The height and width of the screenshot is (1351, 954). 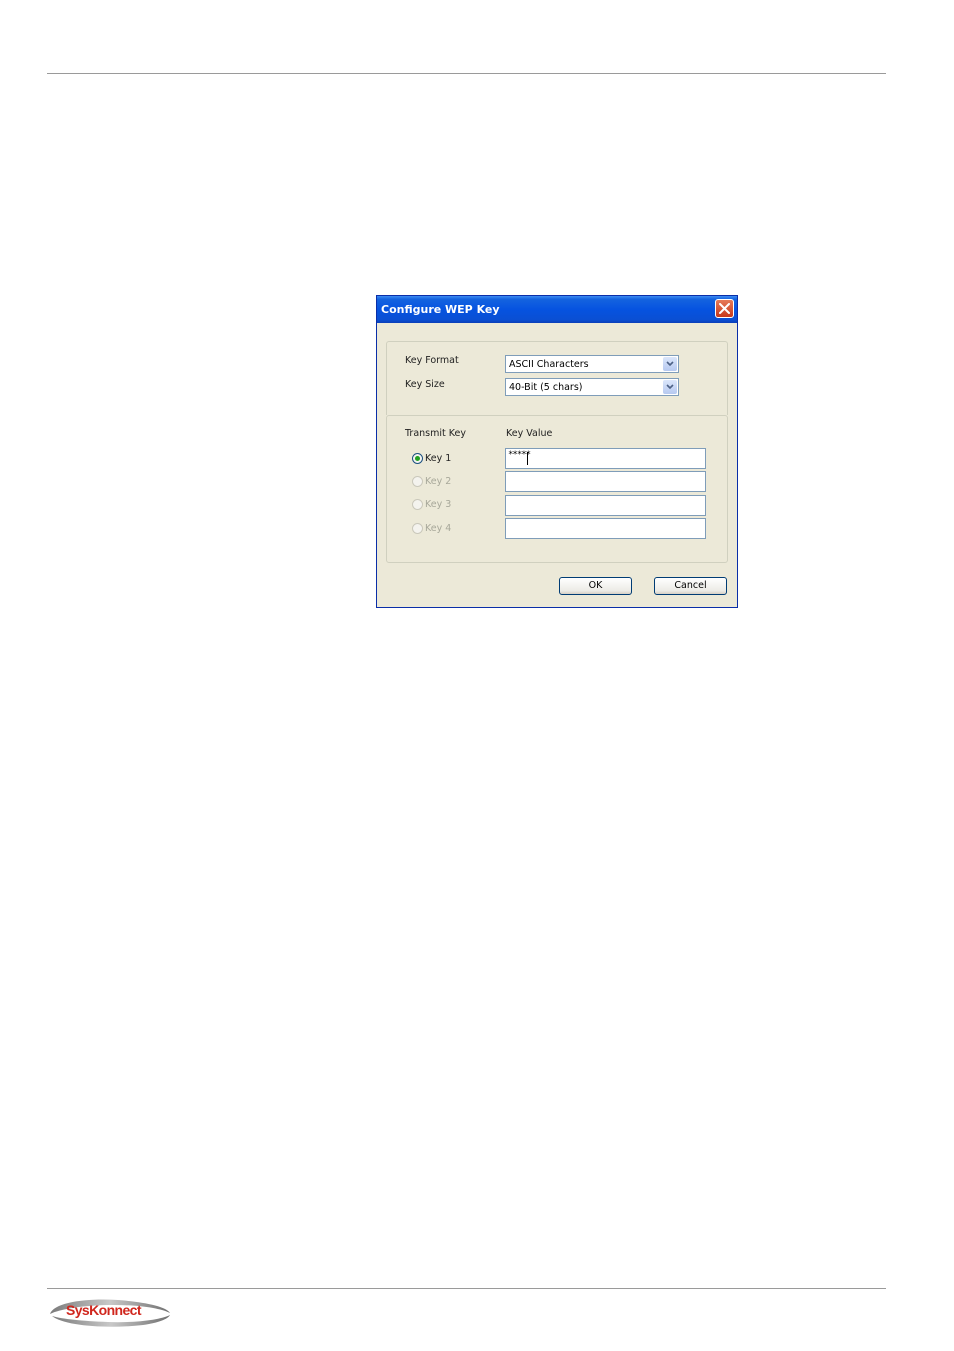 I want to click on syskonnect-logo: SysKonnect, so click(x=110, y=1313).